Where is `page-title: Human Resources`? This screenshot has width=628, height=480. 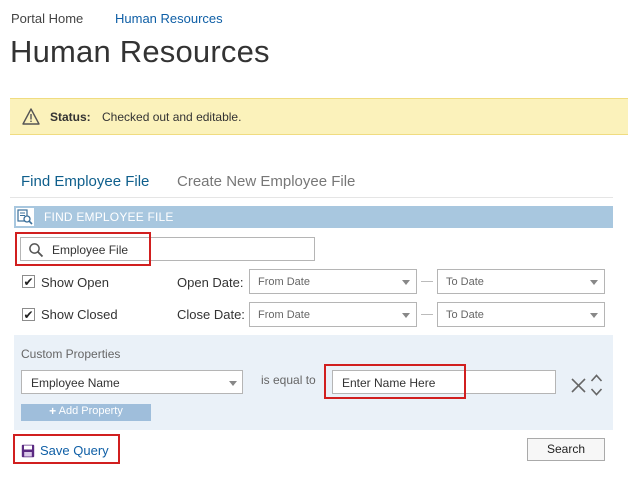
page-title: Human Resources is located at coordinates (140, 51).